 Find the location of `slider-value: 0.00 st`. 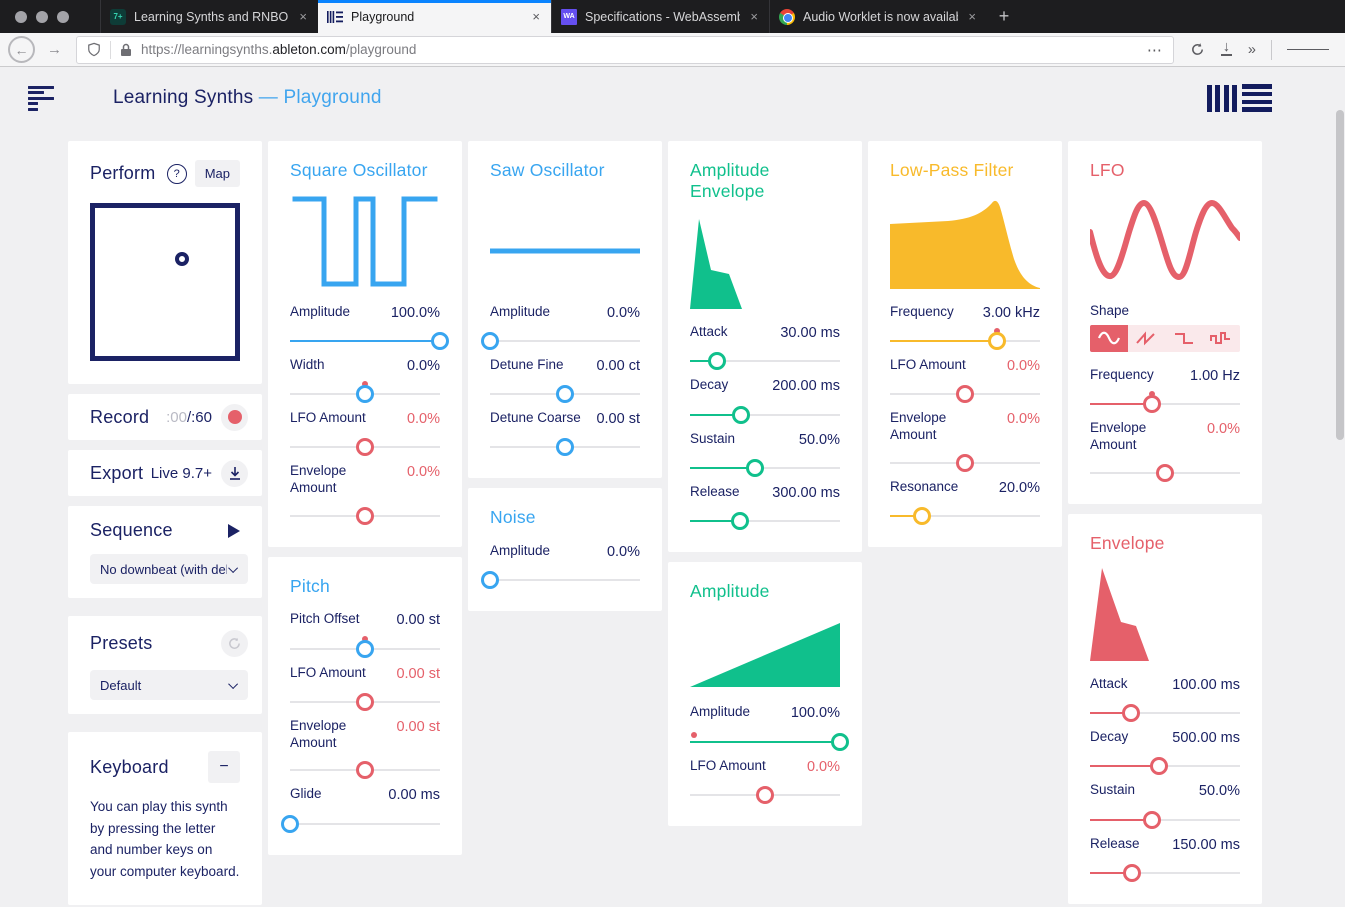

slider-value: 0.00 st is located at coordinates (418, 620).